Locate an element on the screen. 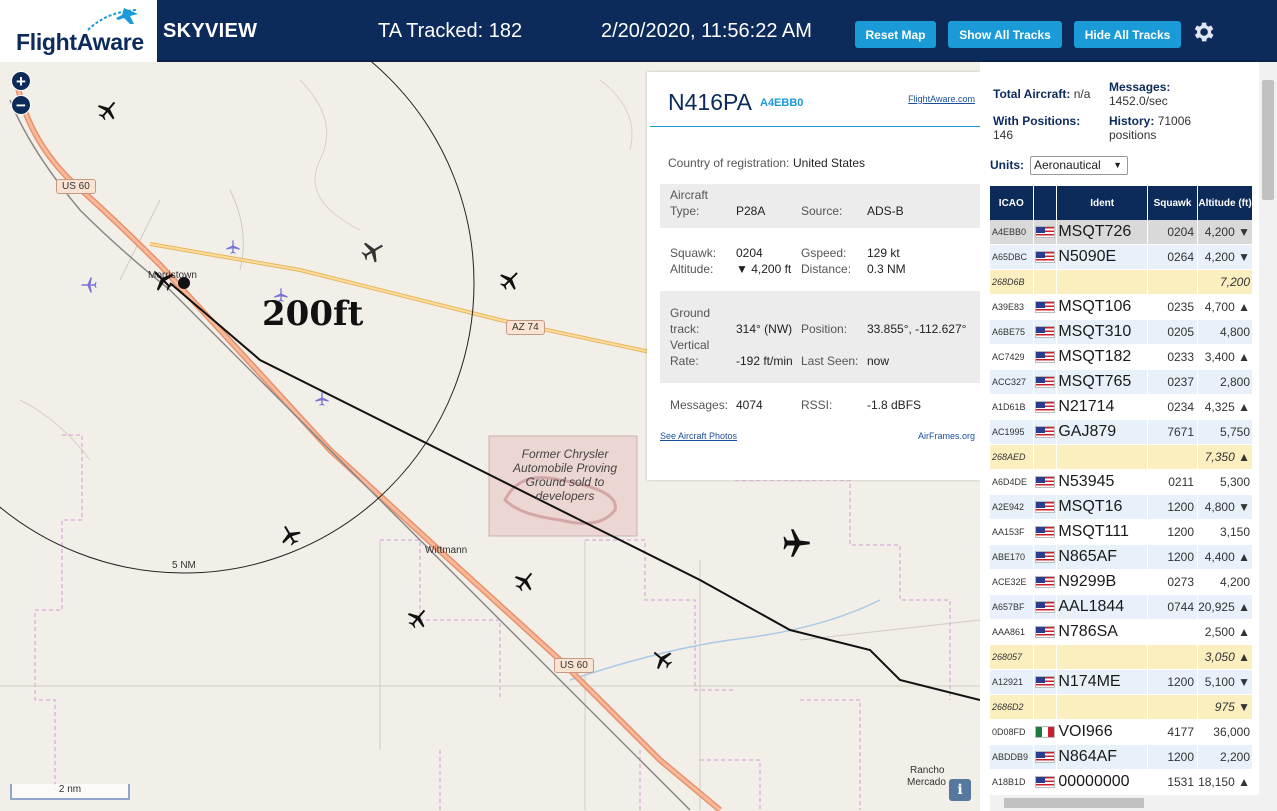 The height and width of the screenshot is (811, 1277). table-row: AAA861 N786SA 2,500 ▲ is located at coordinates (1121, 632).